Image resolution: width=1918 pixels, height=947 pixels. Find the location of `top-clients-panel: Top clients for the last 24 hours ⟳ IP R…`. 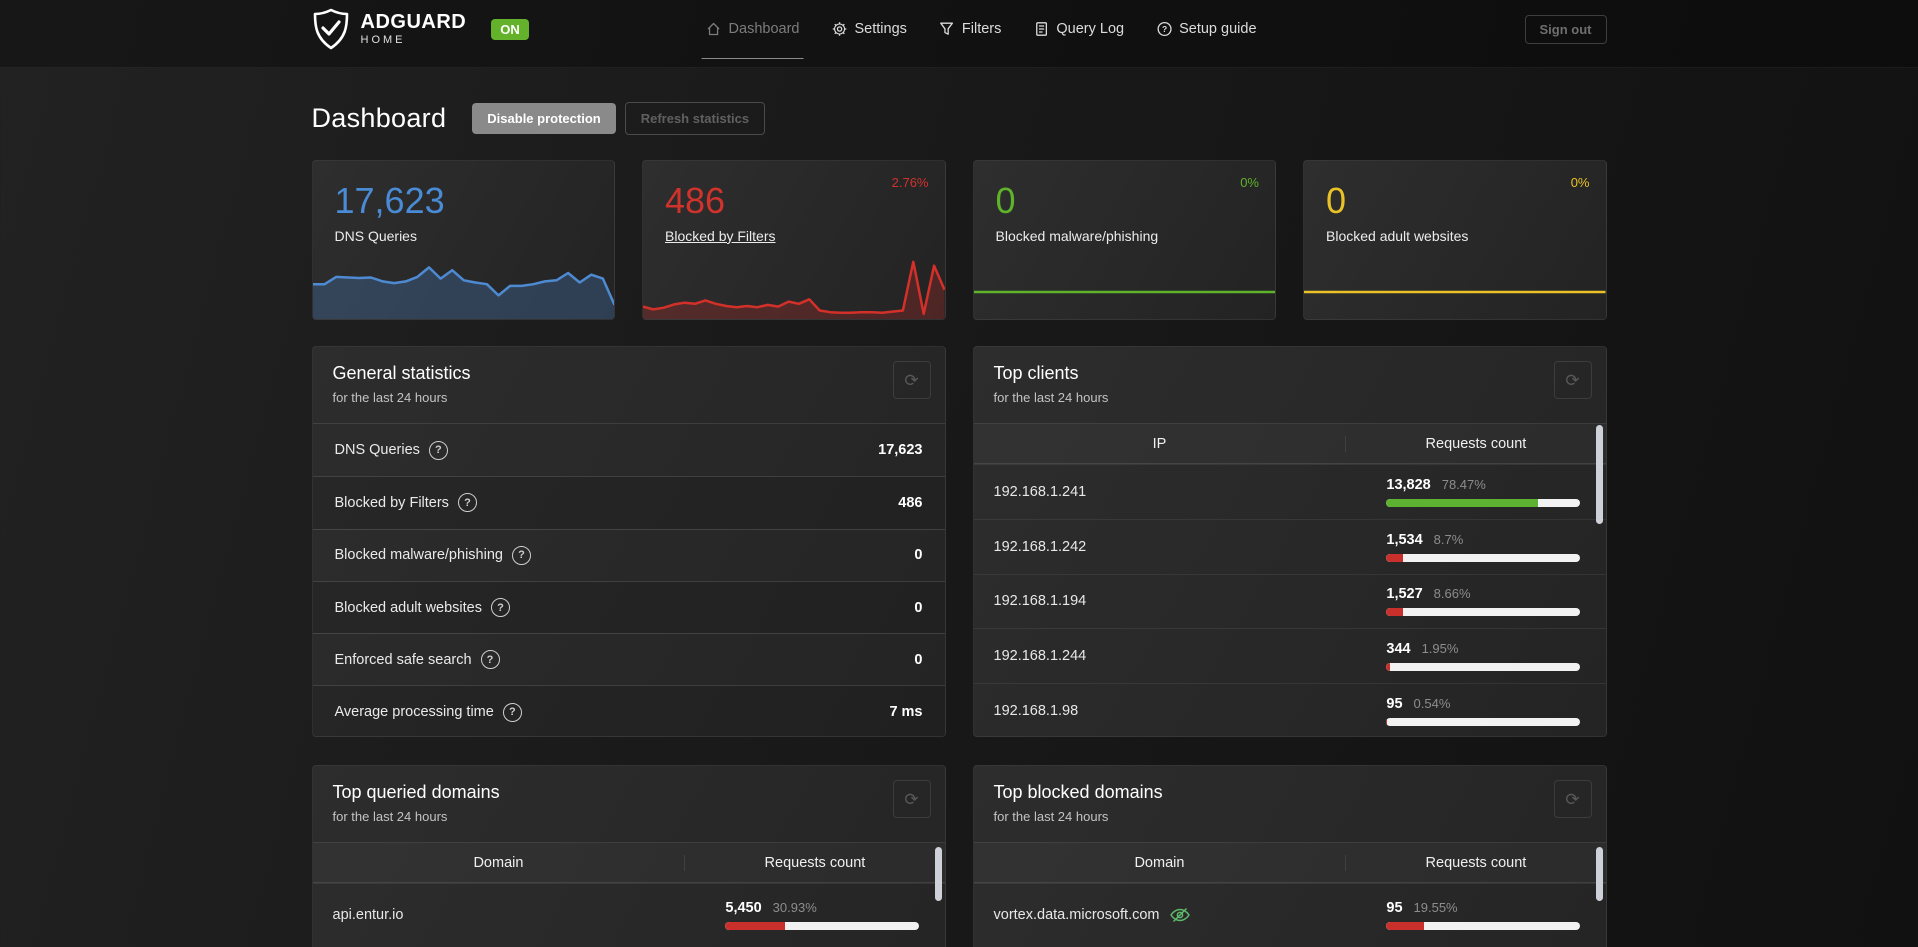

top-clients-panel: Top clients for the last 24 hours ⟳ IP R… is located at coordinates (1289, 541).